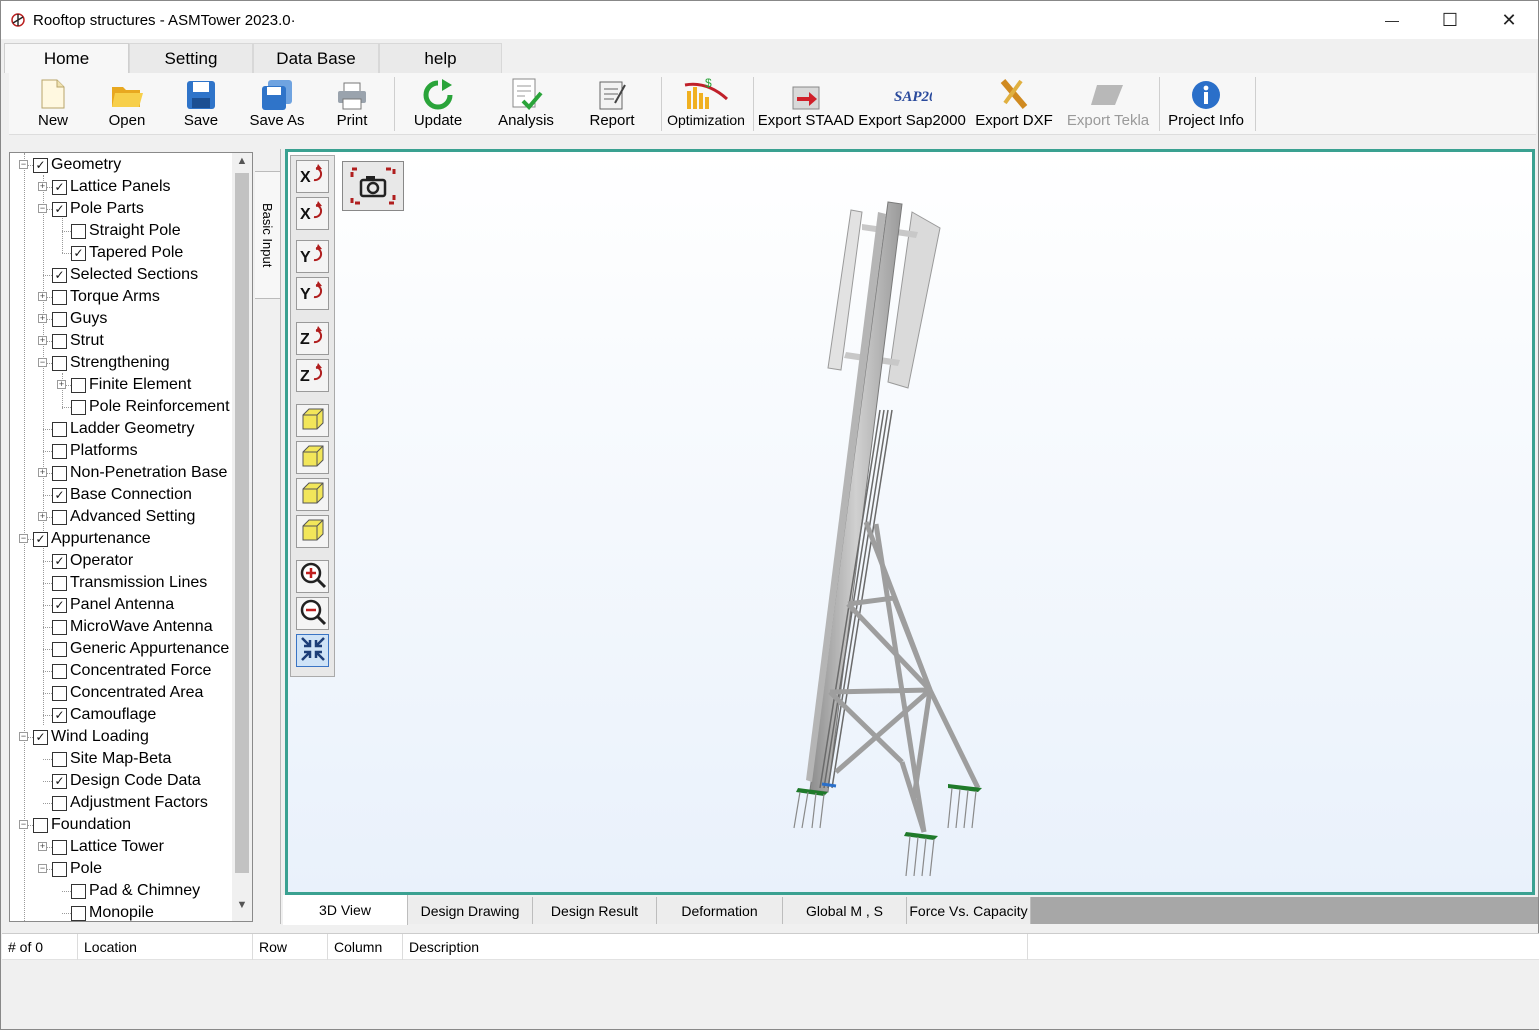  Describe the element at coordinates (438, 104) in the screenshot. I see `update-button: Update` at that location.